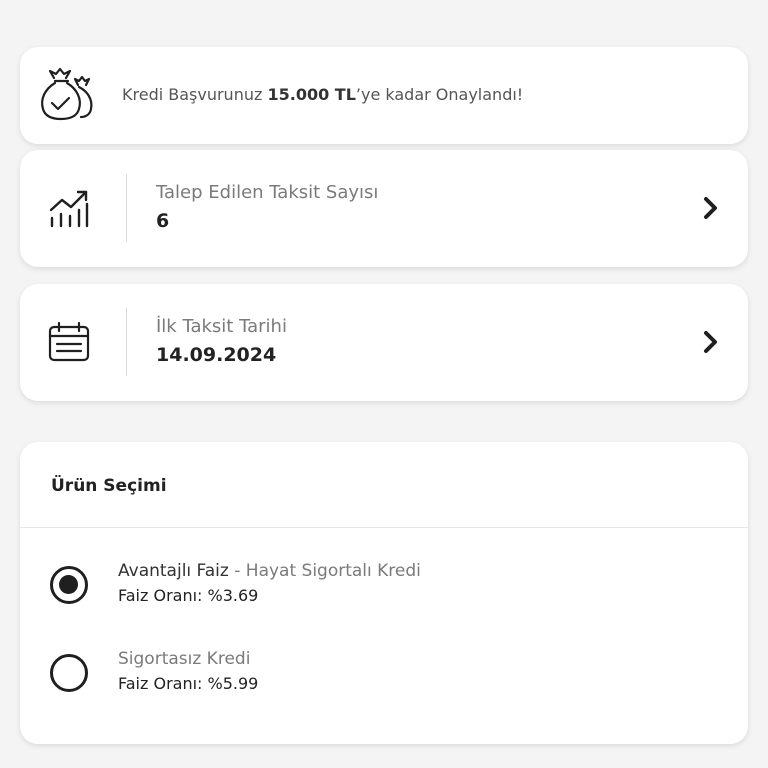 The height and width of the screenshot is (768, 768). What do you see at coordinates (109, 486) in the screenshot?
I see `product-selection-title: Ürün Seçimi` at bounding box center [109, 486].